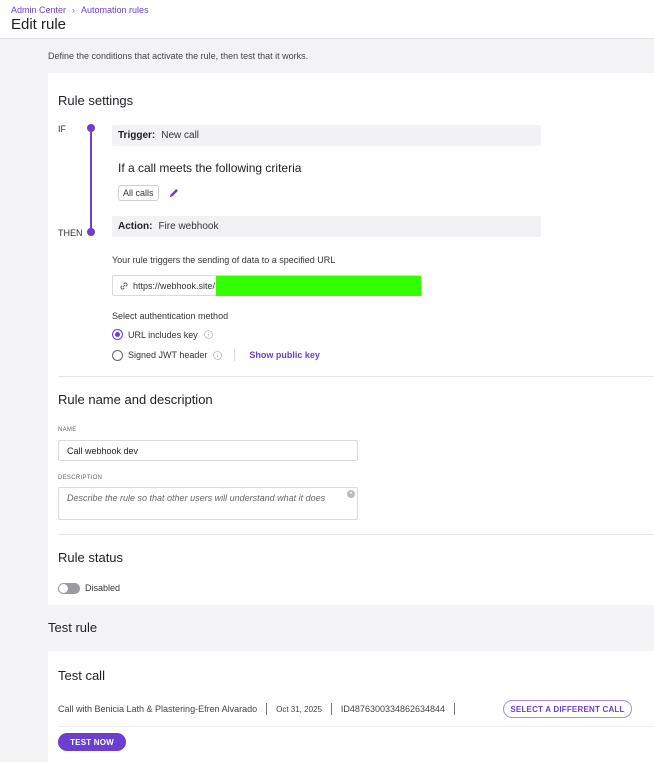  Describe the element at coordinates (208, 450) in the screenshot. I see `rule-name-input: Call webhook dev` at that location.